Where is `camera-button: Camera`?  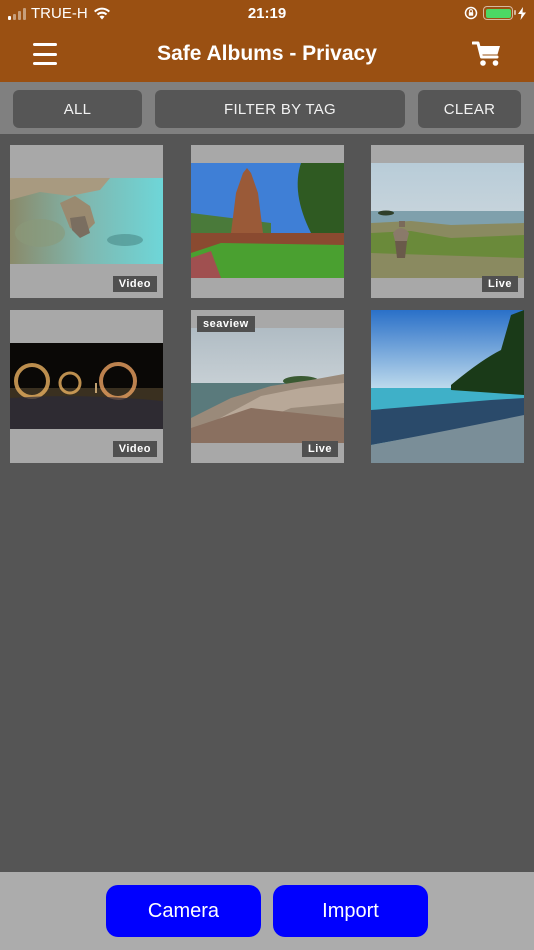 camera-button: Camera is located at coordinates (183, 911).